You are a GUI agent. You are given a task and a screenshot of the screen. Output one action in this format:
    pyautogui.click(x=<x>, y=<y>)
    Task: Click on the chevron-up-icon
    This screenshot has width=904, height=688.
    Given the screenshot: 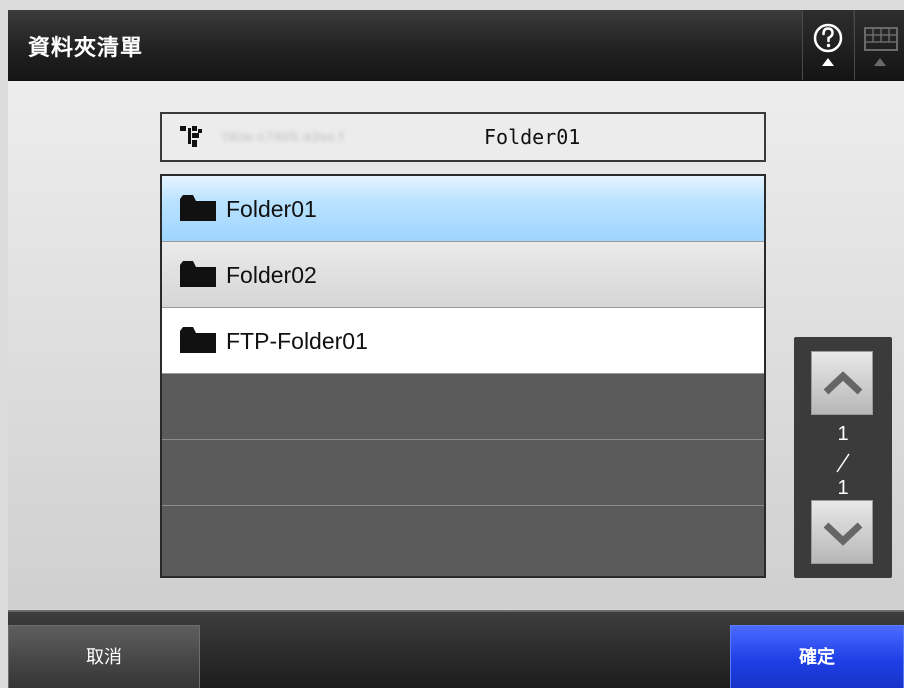 What is the action you would take?
    pyautogui.click(x=843, y=383)
    